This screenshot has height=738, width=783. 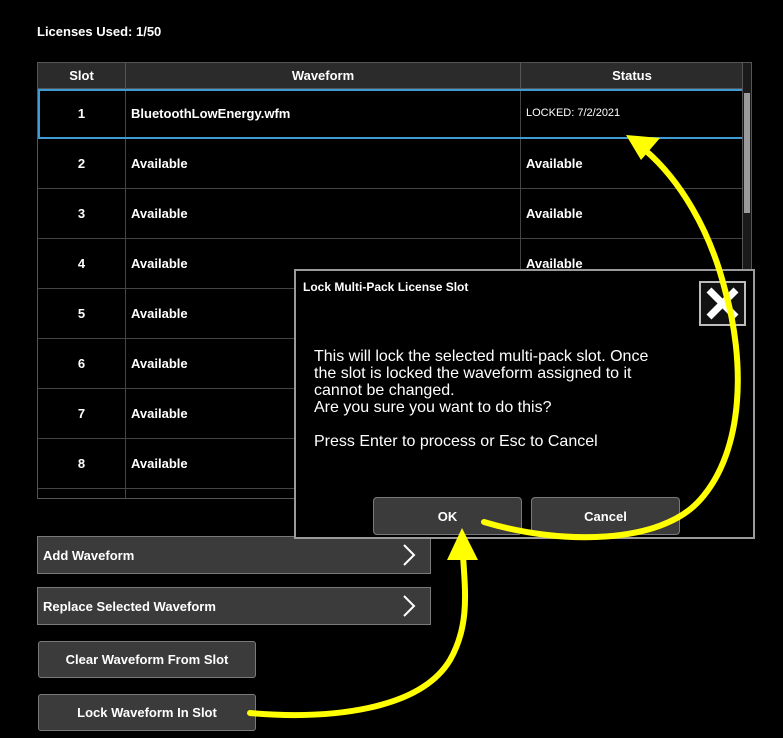 What do you see at coordinates (433, 407) in the screenshot?
I see `dialog-message-line: Are you sure you want to do this?` at bounding box center [433, 407].